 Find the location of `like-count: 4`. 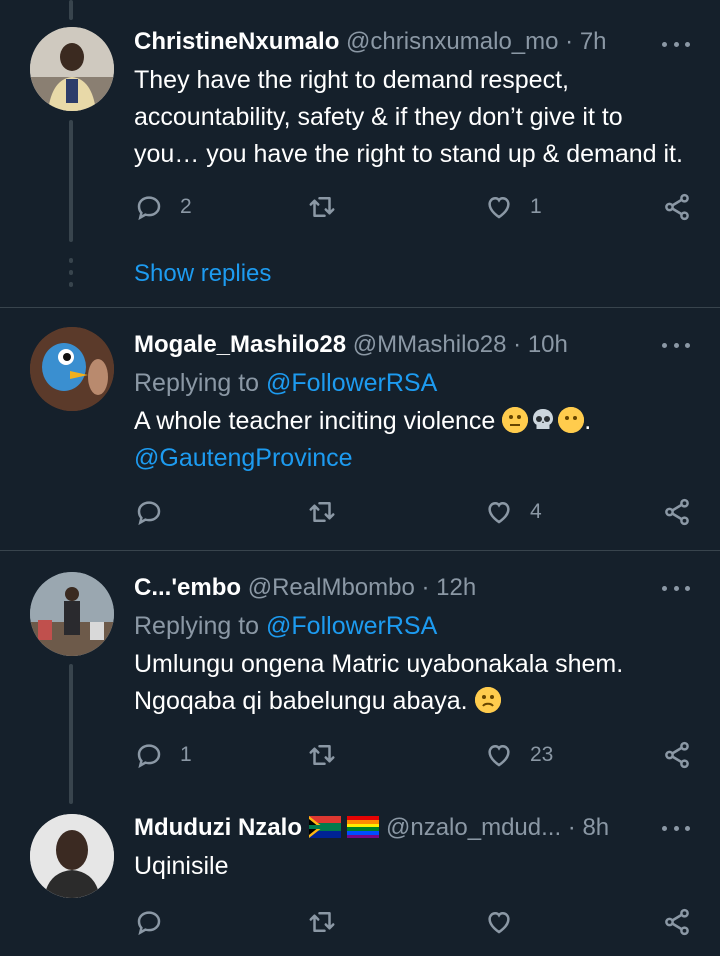

like-count: 4 is located at coordinates (536, 511).